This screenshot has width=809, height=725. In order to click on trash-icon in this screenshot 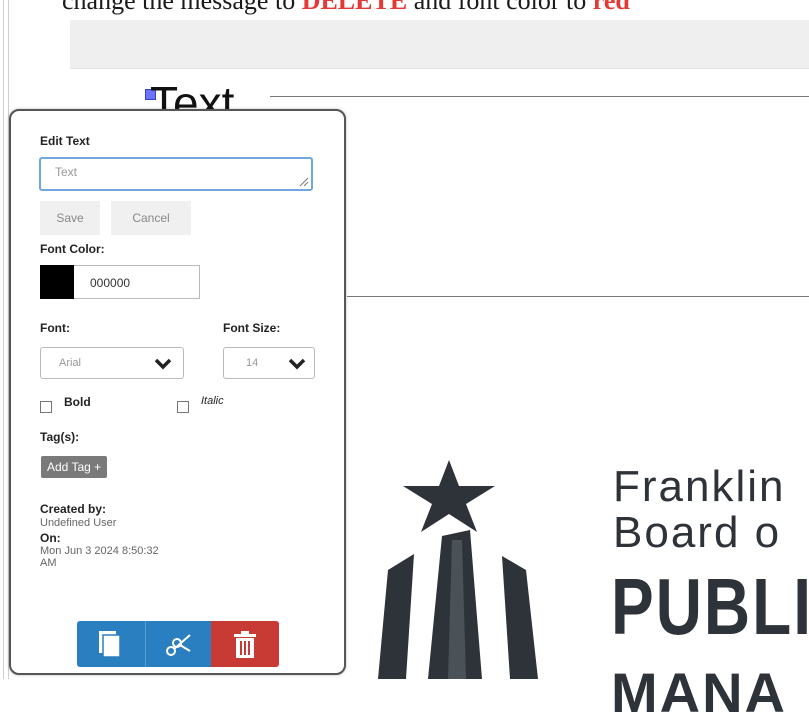, I will do `click(245, 644)`.